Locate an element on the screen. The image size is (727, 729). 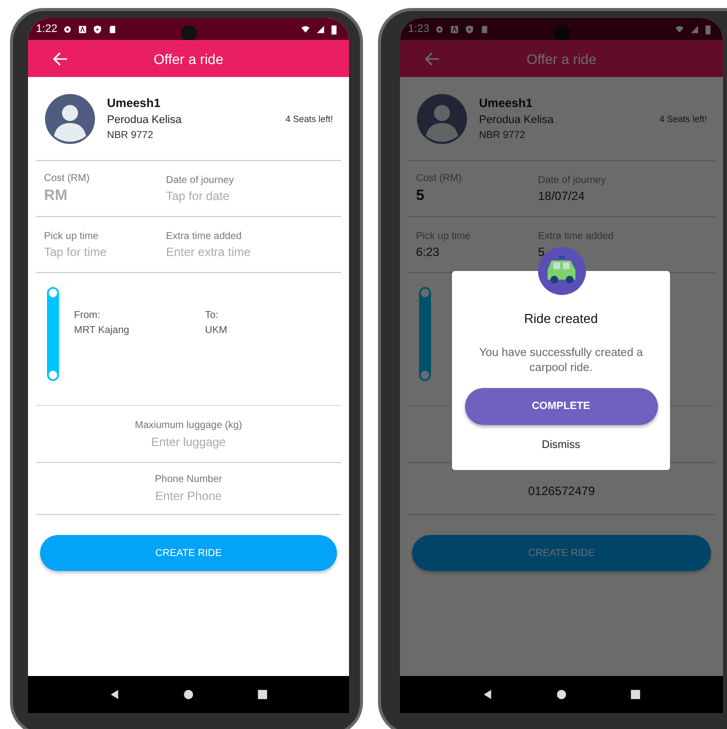
phone-input: Enter Phone is located at coordinates (188, 496).